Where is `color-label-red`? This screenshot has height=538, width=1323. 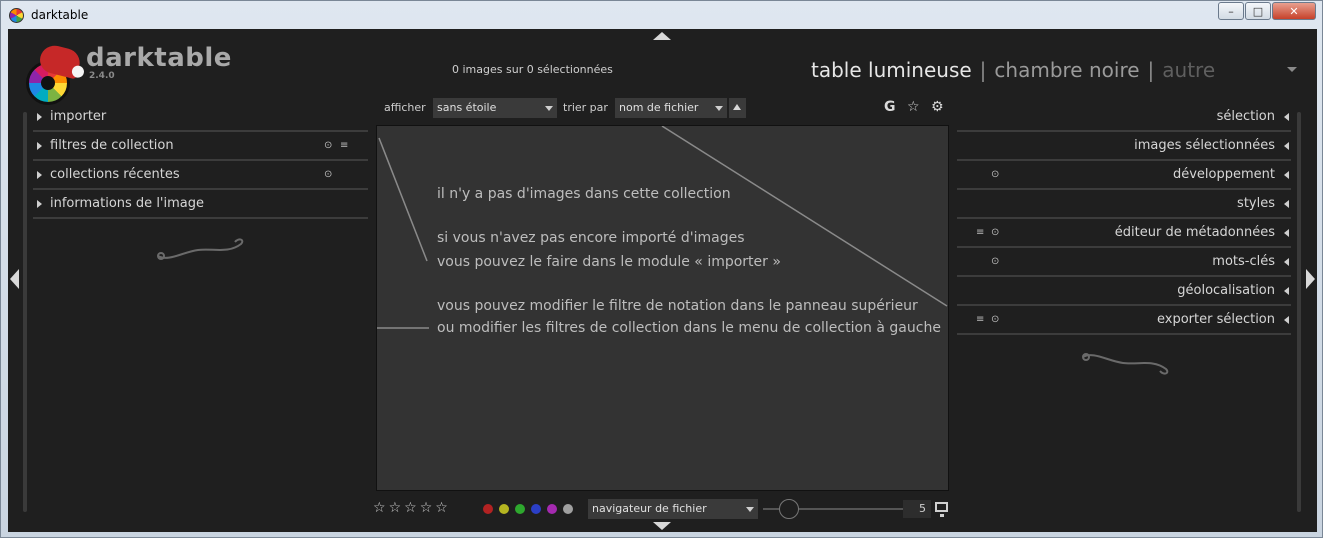 color-label-red is located at coordinates (488, 509).